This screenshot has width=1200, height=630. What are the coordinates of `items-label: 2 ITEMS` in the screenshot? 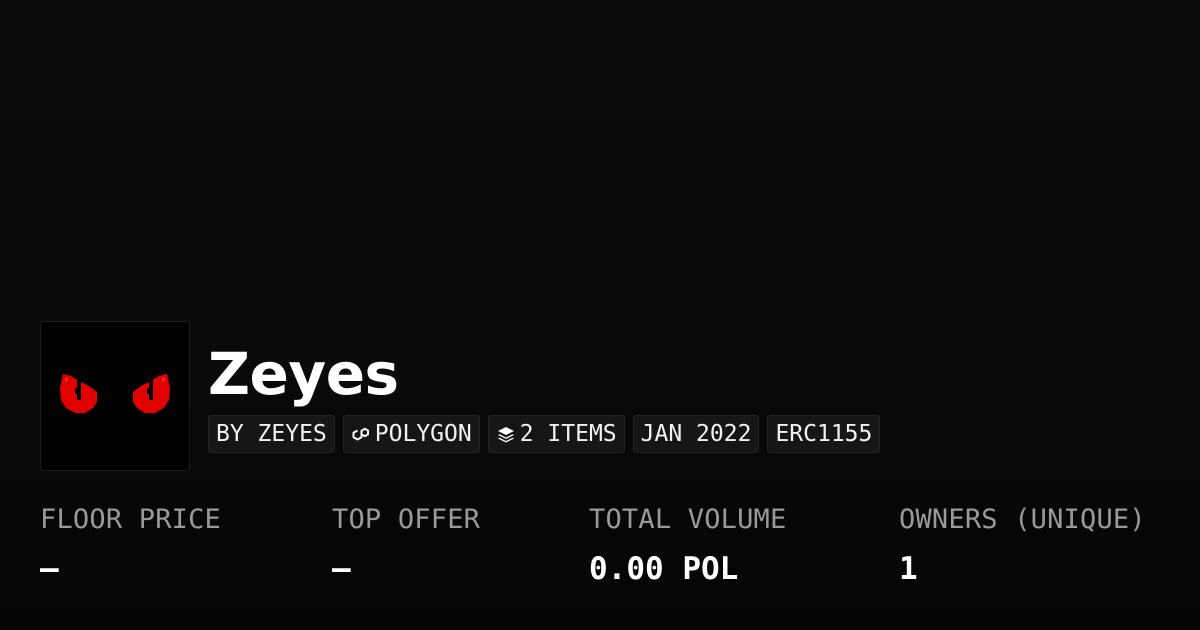 It's located at (568, 434).